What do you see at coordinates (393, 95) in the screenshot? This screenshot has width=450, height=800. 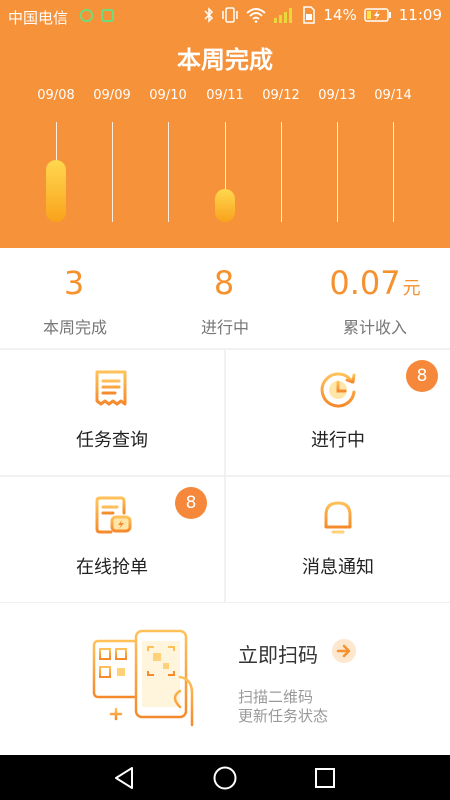 I see `date-label: 09/14` at bounding box center [393, 95].